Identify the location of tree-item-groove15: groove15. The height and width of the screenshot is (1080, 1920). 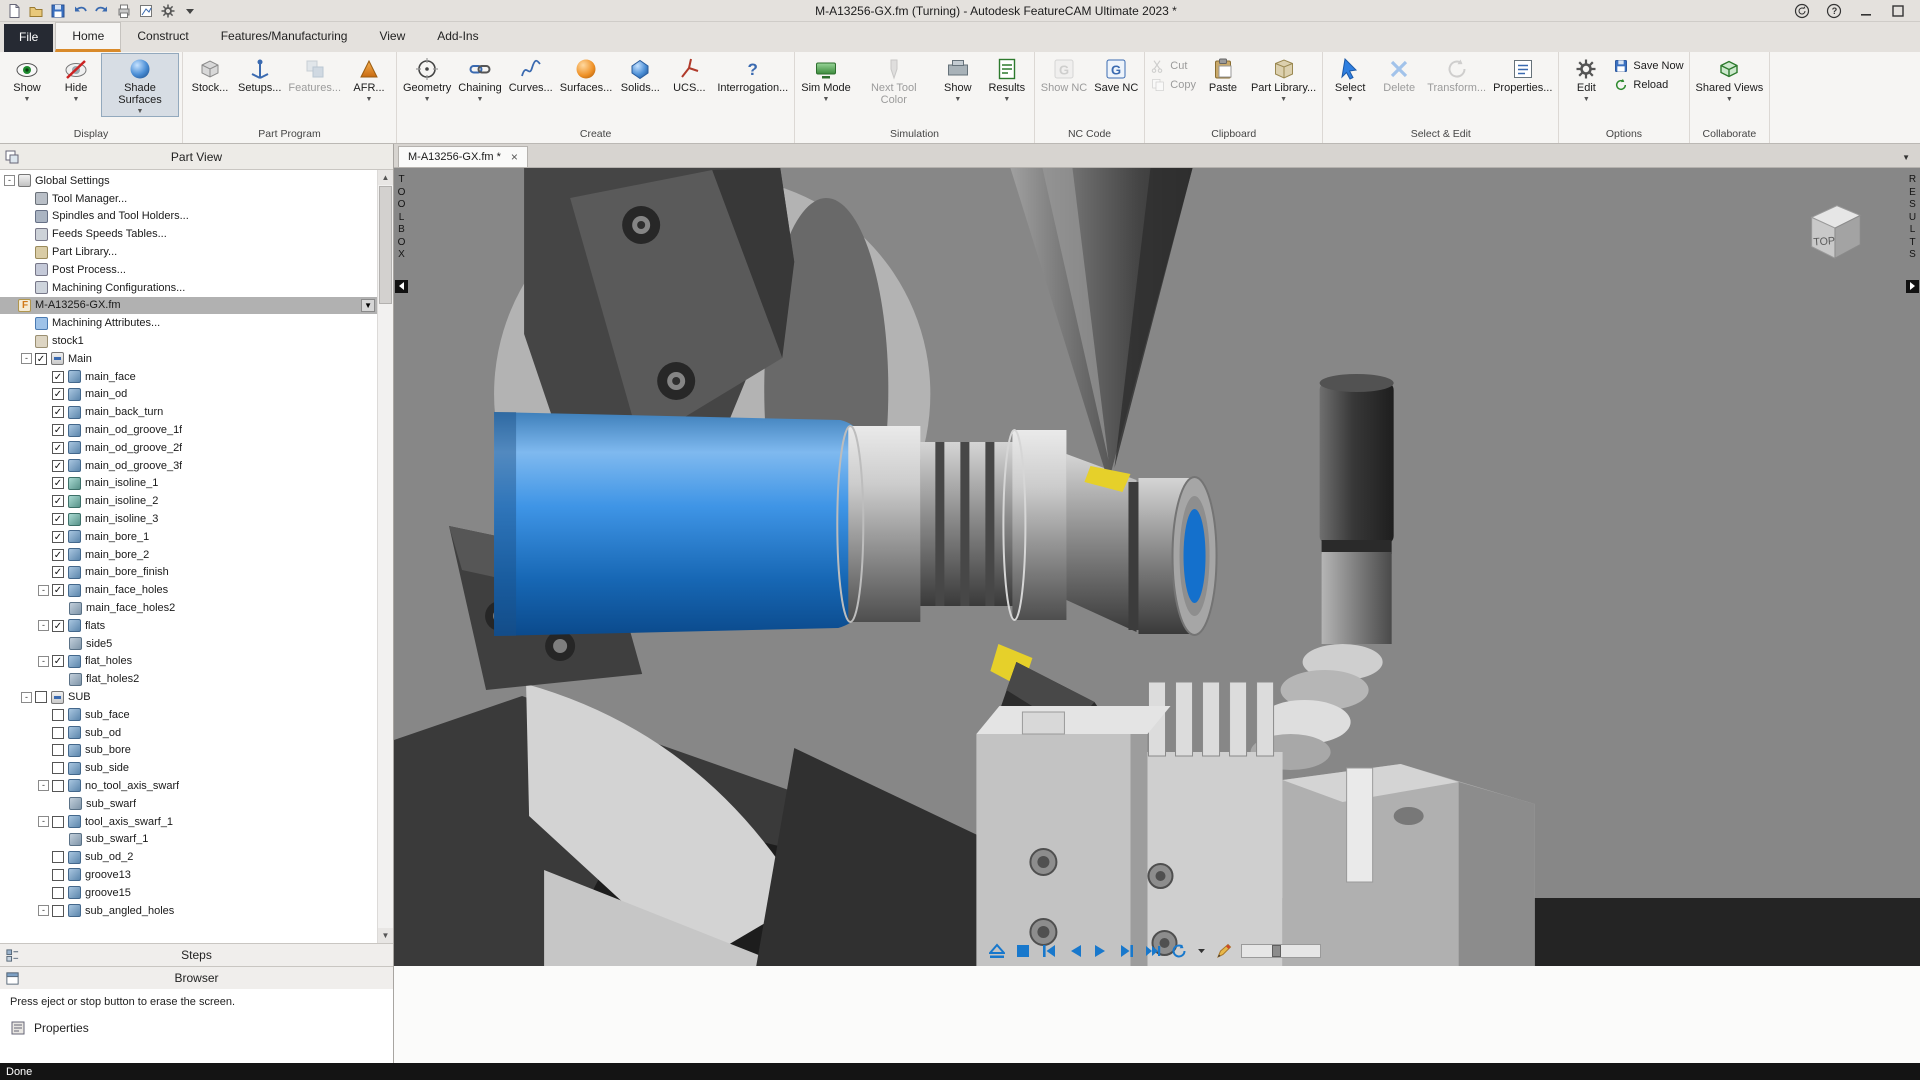
(196, 893).